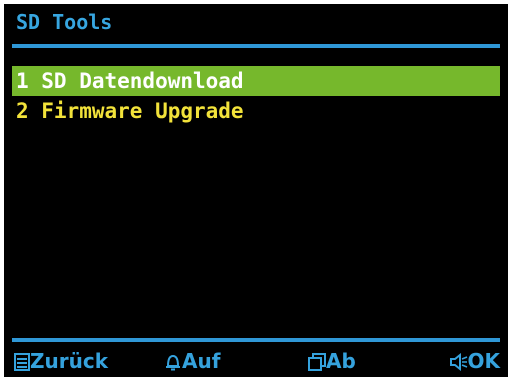 The height and width of the screenshot is (381, 512). What do you see at coordinates (484, 361) in the screenshot?
I see `ok-label: OK` at bounding box center [484, 361].